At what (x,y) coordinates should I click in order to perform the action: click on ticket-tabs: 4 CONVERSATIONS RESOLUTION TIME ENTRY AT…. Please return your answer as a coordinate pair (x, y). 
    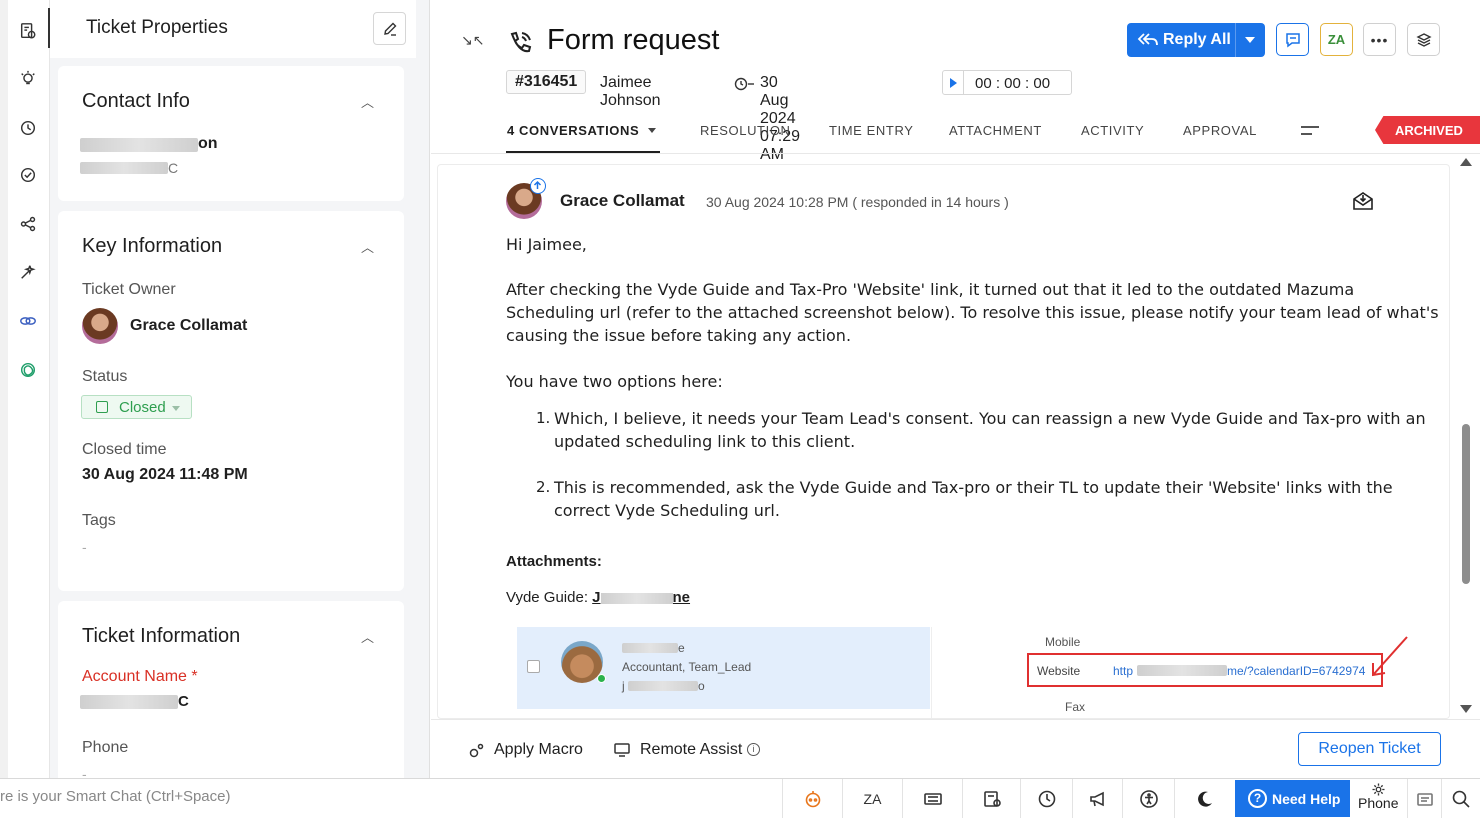
    Looking at the image, I should click on (955, 133).